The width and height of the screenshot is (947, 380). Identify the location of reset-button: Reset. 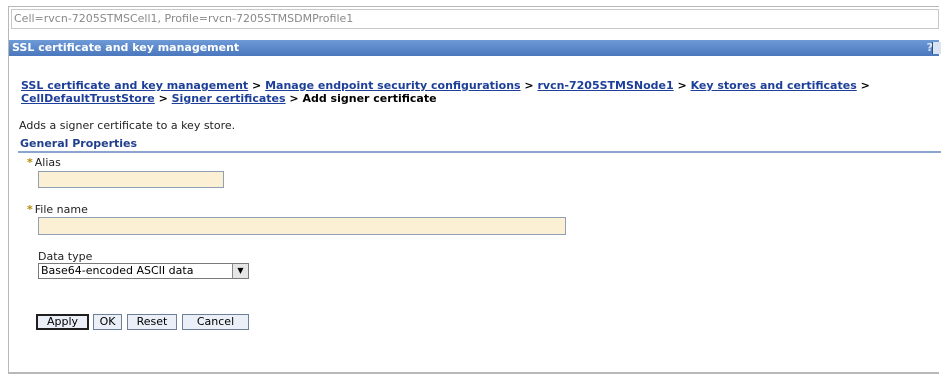
(152, 322).